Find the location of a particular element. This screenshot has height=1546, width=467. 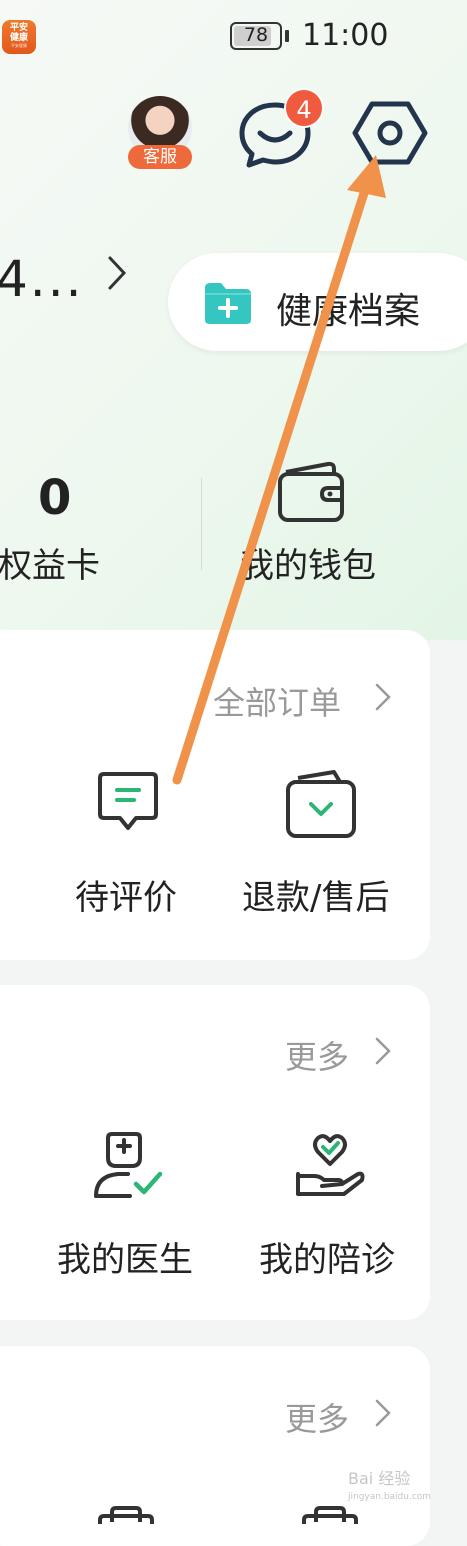

wallet-label: 我的钱包 is located at coordinates (308, 562).